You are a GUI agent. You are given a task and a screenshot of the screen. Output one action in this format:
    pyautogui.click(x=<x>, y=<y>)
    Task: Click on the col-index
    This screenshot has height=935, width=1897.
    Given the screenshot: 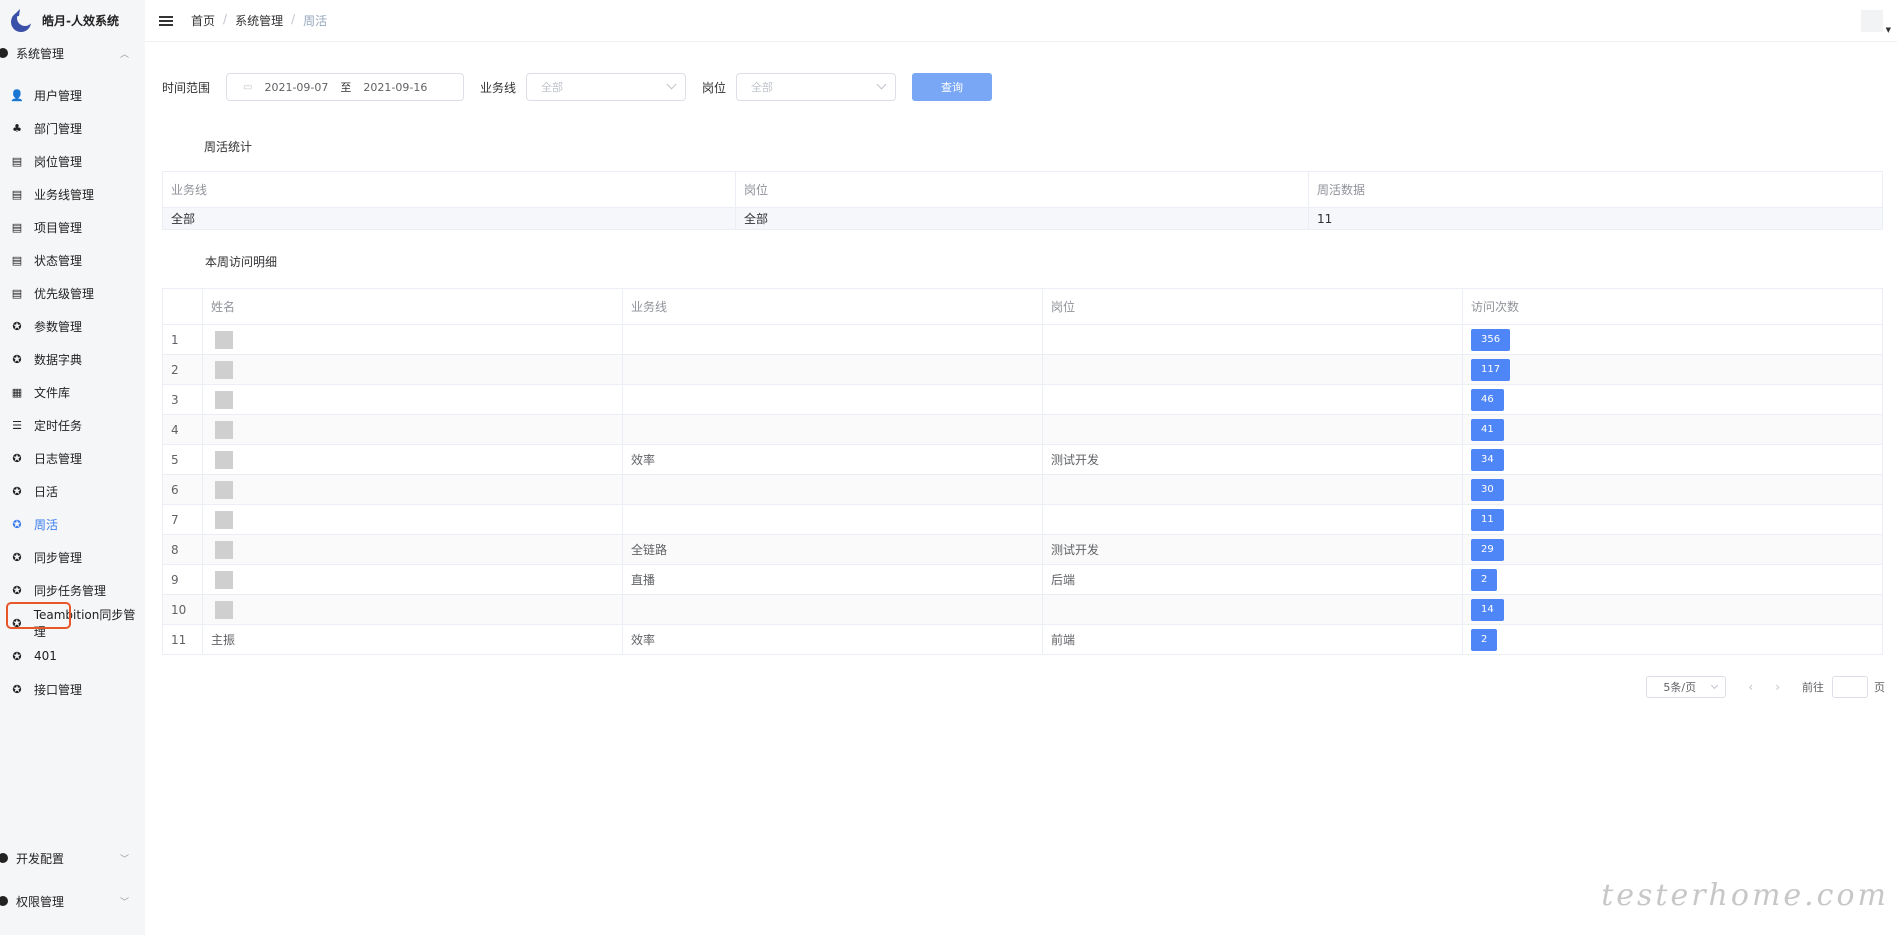 What is the action you would take?
    pyautogui.click(x=182, y=306)
    